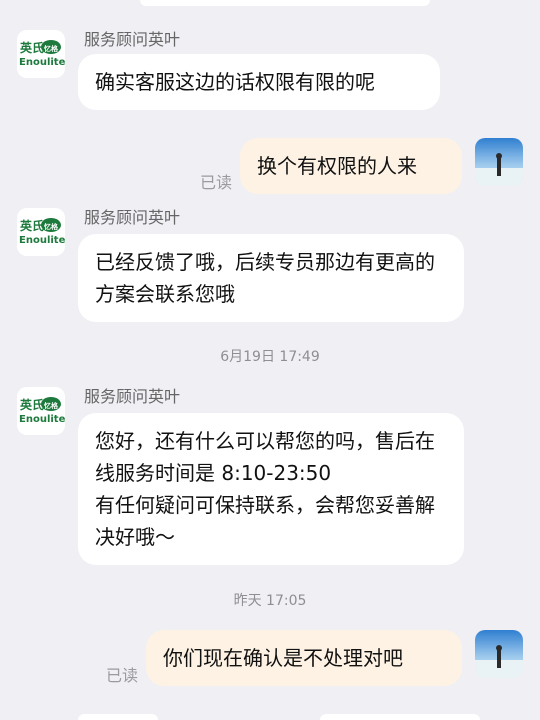  Describe the element at coordinates (270, 601) in the screenshot. I see `chat-timestamp: 昨天 17:05` at that location.